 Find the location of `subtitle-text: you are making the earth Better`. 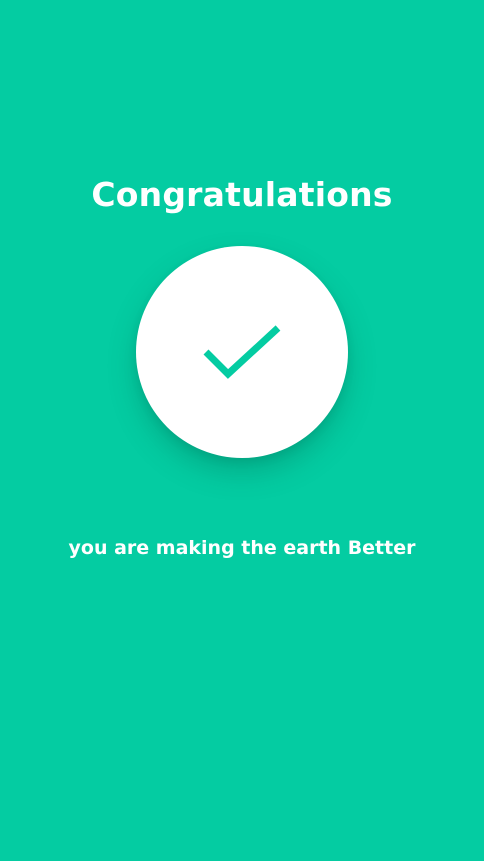

subtitle-text: you are making the earth Better is located at coordinates (242, 548).